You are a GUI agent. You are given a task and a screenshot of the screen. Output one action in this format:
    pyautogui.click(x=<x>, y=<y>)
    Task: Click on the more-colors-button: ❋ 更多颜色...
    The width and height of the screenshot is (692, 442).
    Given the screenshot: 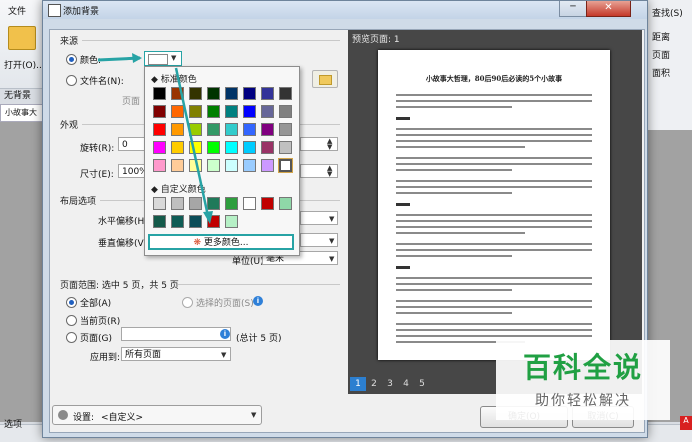 What is the action you would take?
    pyautogui.click(x=221, y=242)
    